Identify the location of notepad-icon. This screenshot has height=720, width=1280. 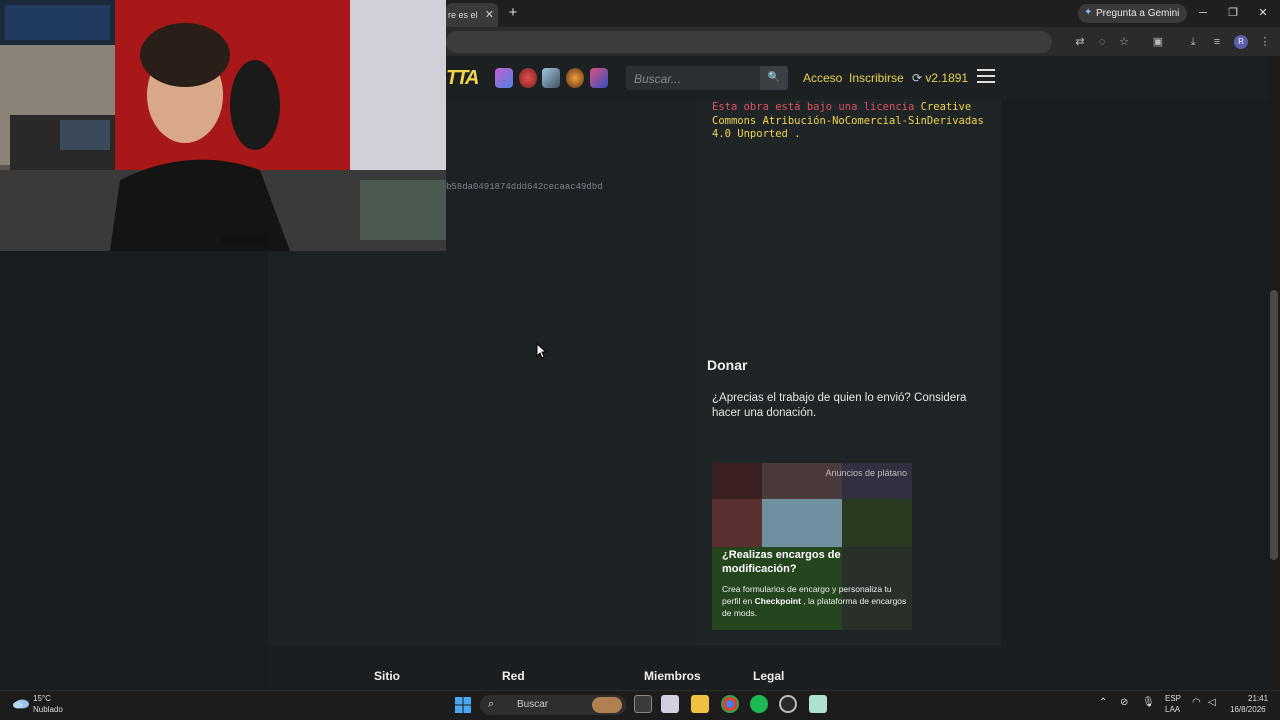
(818, 704).